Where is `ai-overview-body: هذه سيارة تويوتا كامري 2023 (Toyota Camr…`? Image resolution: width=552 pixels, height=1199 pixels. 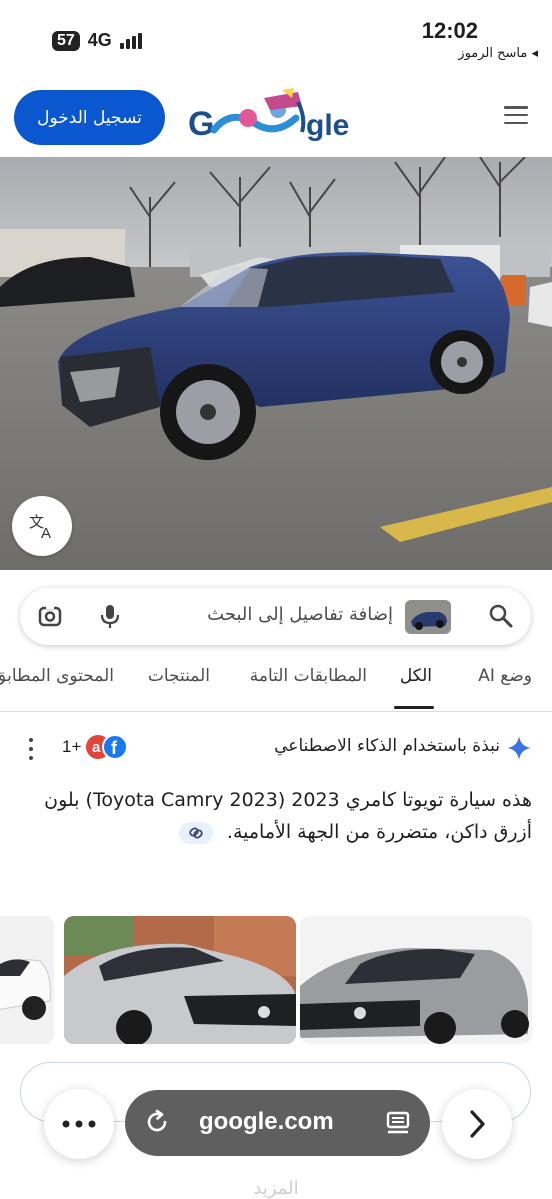 ai-overview-body: هذه سيارة تويوتا كامري 2023 (Toyota Camr… is located at coordinates (288, 816).